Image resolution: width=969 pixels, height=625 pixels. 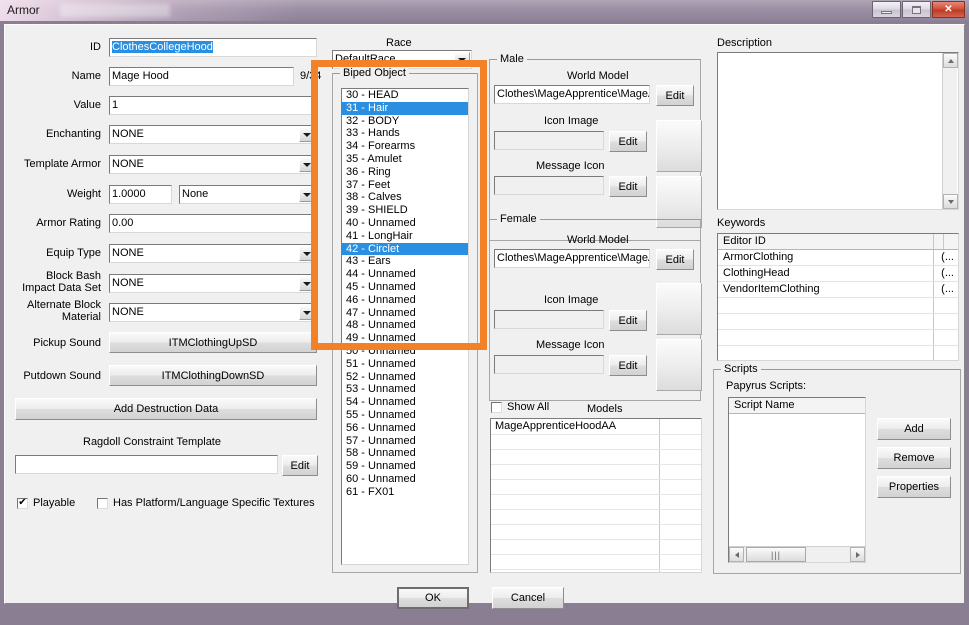 I want to click on biped-object-item: 61 - FX01, so click(x=405, y=492).